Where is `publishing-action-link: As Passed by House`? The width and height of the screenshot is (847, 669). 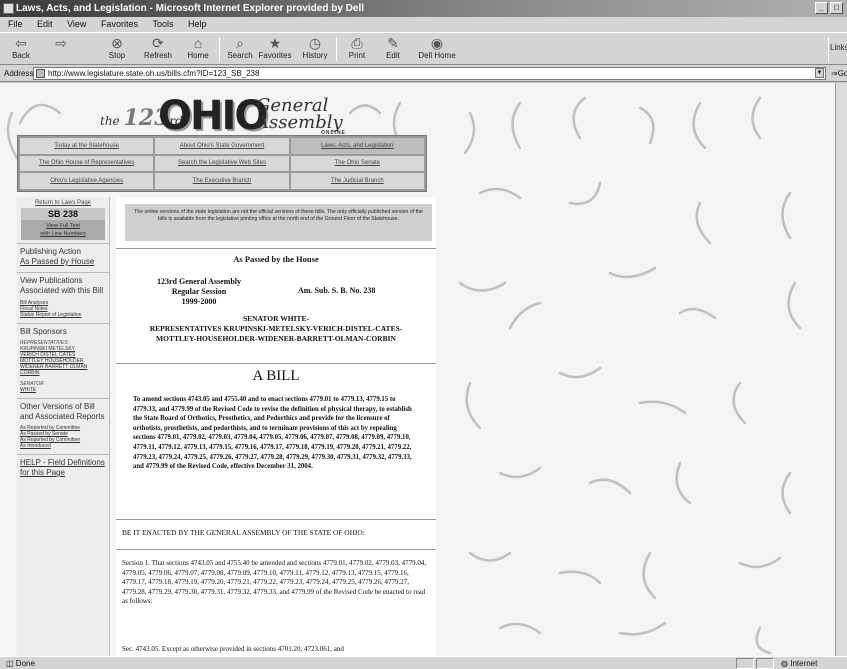 publishing-action-link: As Passed by House is located at coordinates (63, 262).